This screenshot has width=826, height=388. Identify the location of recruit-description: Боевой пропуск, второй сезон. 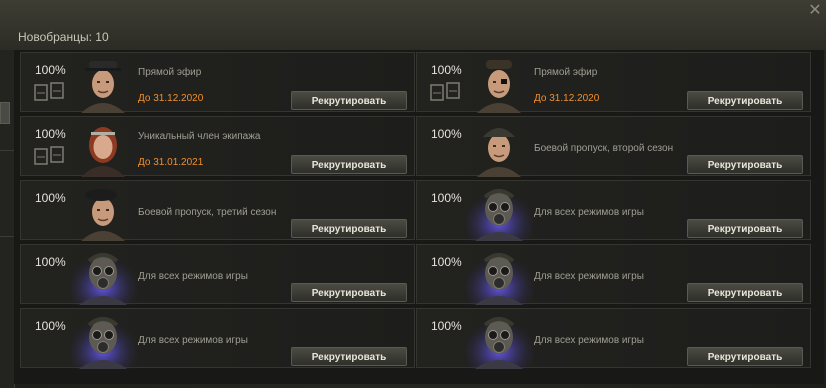
(604, 148).